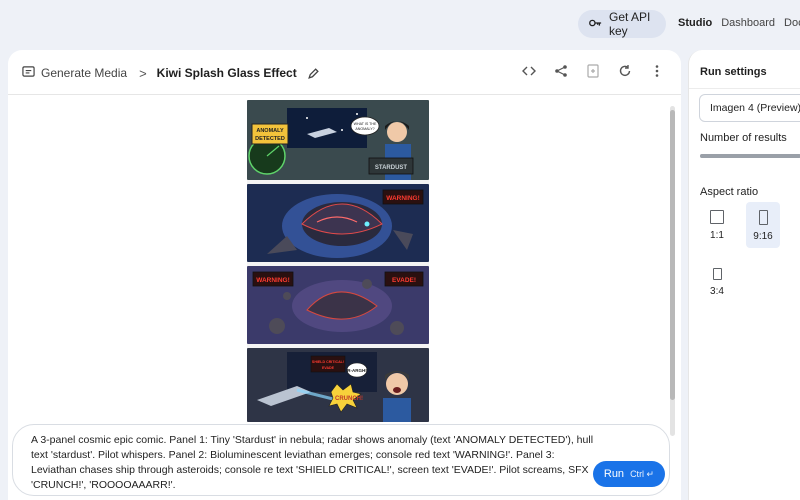 Image resolution: width=800 pixels, height=500 pixels. What do you see at coordinates (717, 274) in the screenshot?
I see `portrait-3-4-icon` at bounding box center [717, 274].